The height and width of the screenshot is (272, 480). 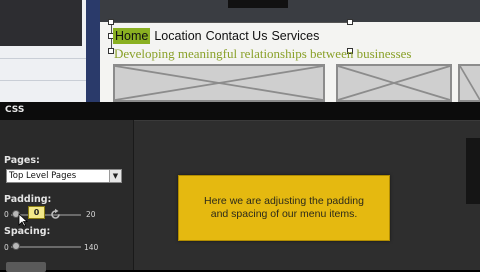 What do you see at coordinates (46, 247) in the screenshot?
I see `spacing-slider-track` at bounding box center [46, 247].